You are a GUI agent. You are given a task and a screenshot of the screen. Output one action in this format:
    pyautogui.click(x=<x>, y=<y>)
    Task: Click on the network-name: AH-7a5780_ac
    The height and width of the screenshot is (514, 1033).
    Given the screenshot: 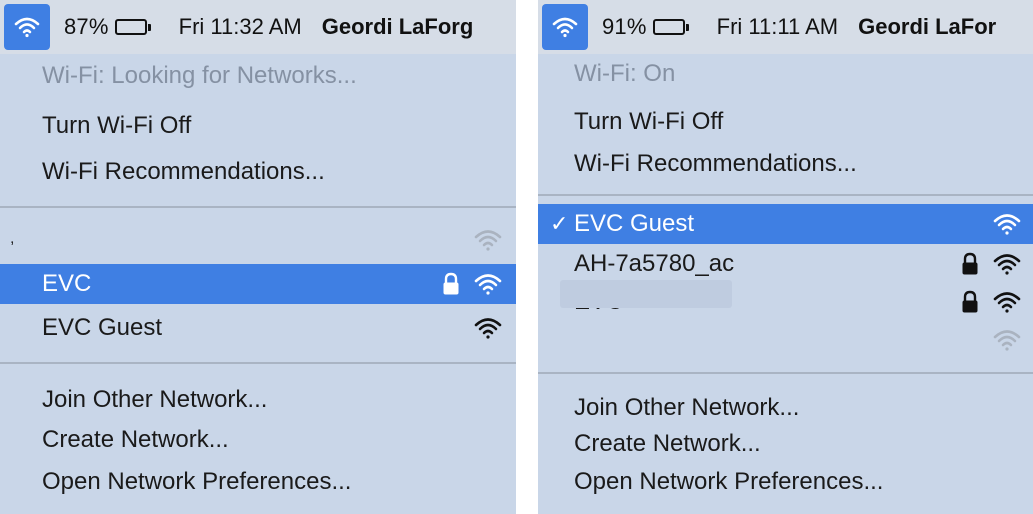 What is the action you would take?
    pyautogui.click(x=654, y=263)
    